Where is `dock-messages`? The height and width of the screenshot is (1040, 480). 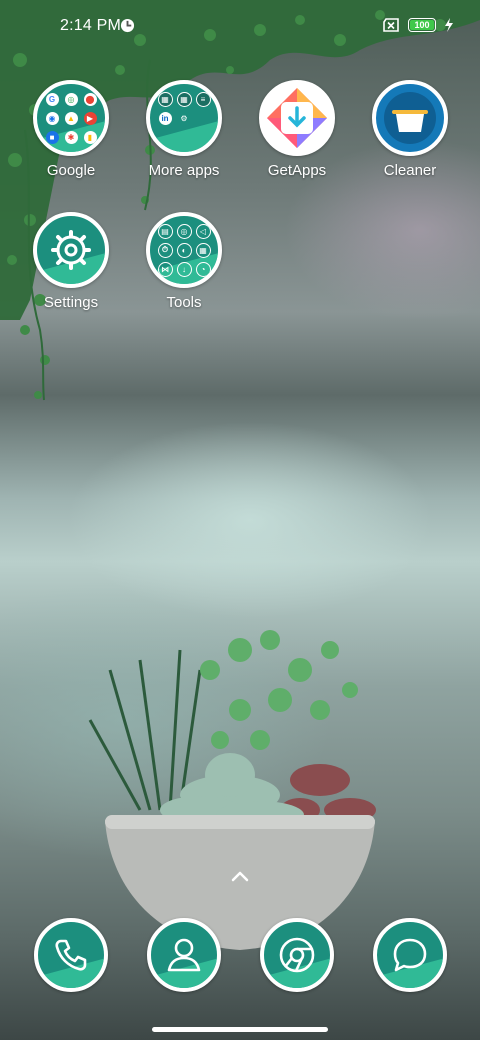 dock-messages is located at coordinates (410, 955).